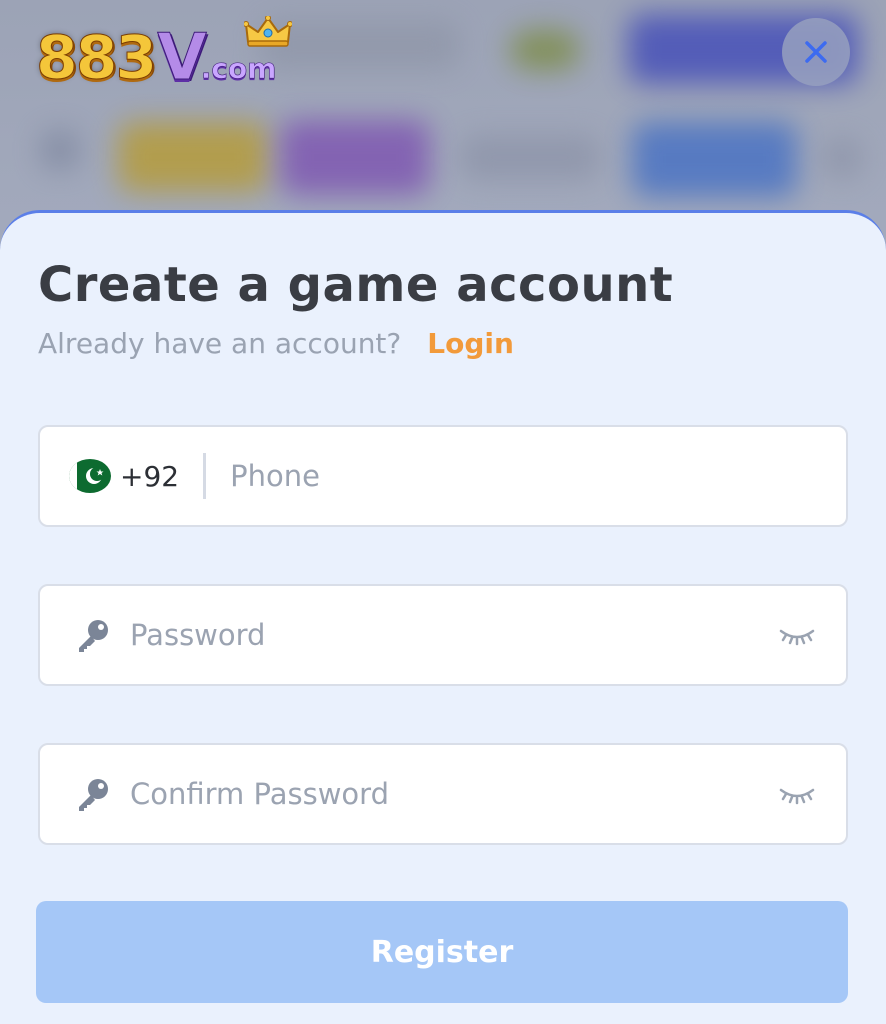 Image resolution: width=886 pixels, height=1024 pixels. I want to click on confirm-password-field, so click(443, 794).